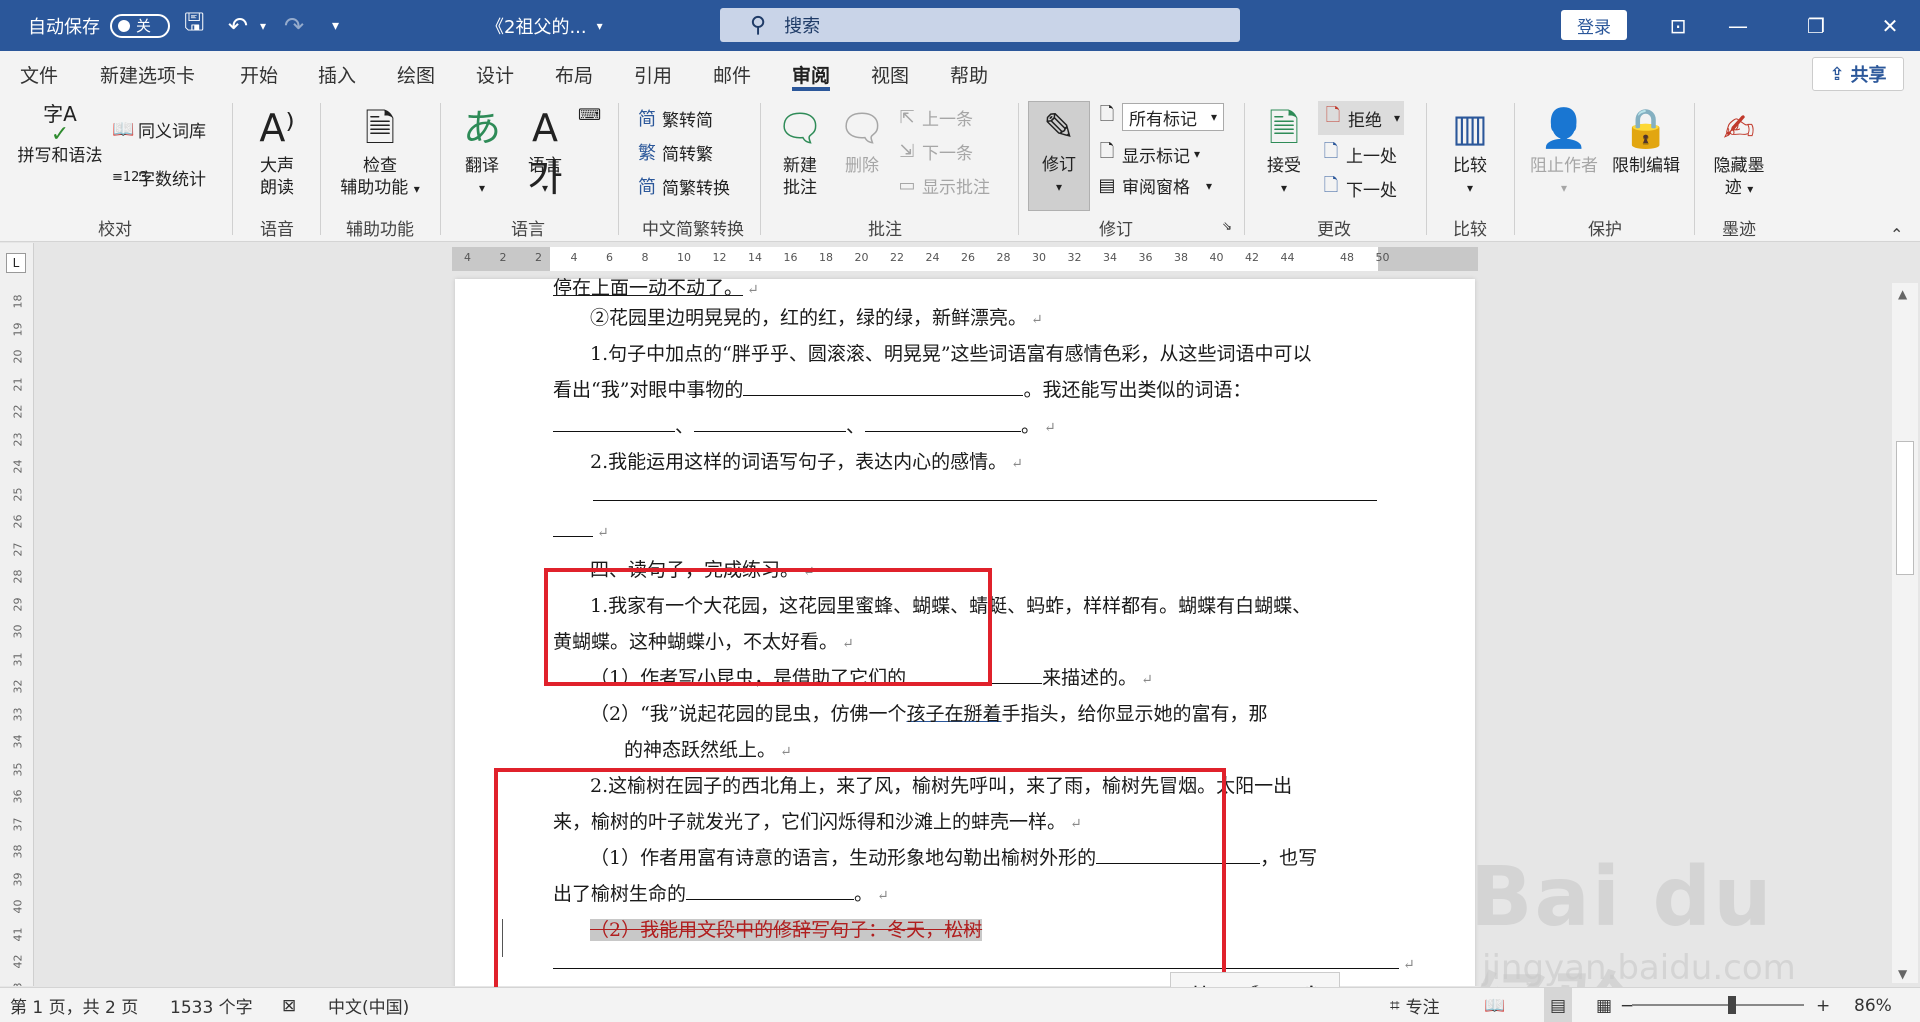 This screenshot has width=1920, height=1022. Describe the element at coordinates (674, 152) in the screenshot. I see `simp-to-trad-button: 繁简转繁` at that location.